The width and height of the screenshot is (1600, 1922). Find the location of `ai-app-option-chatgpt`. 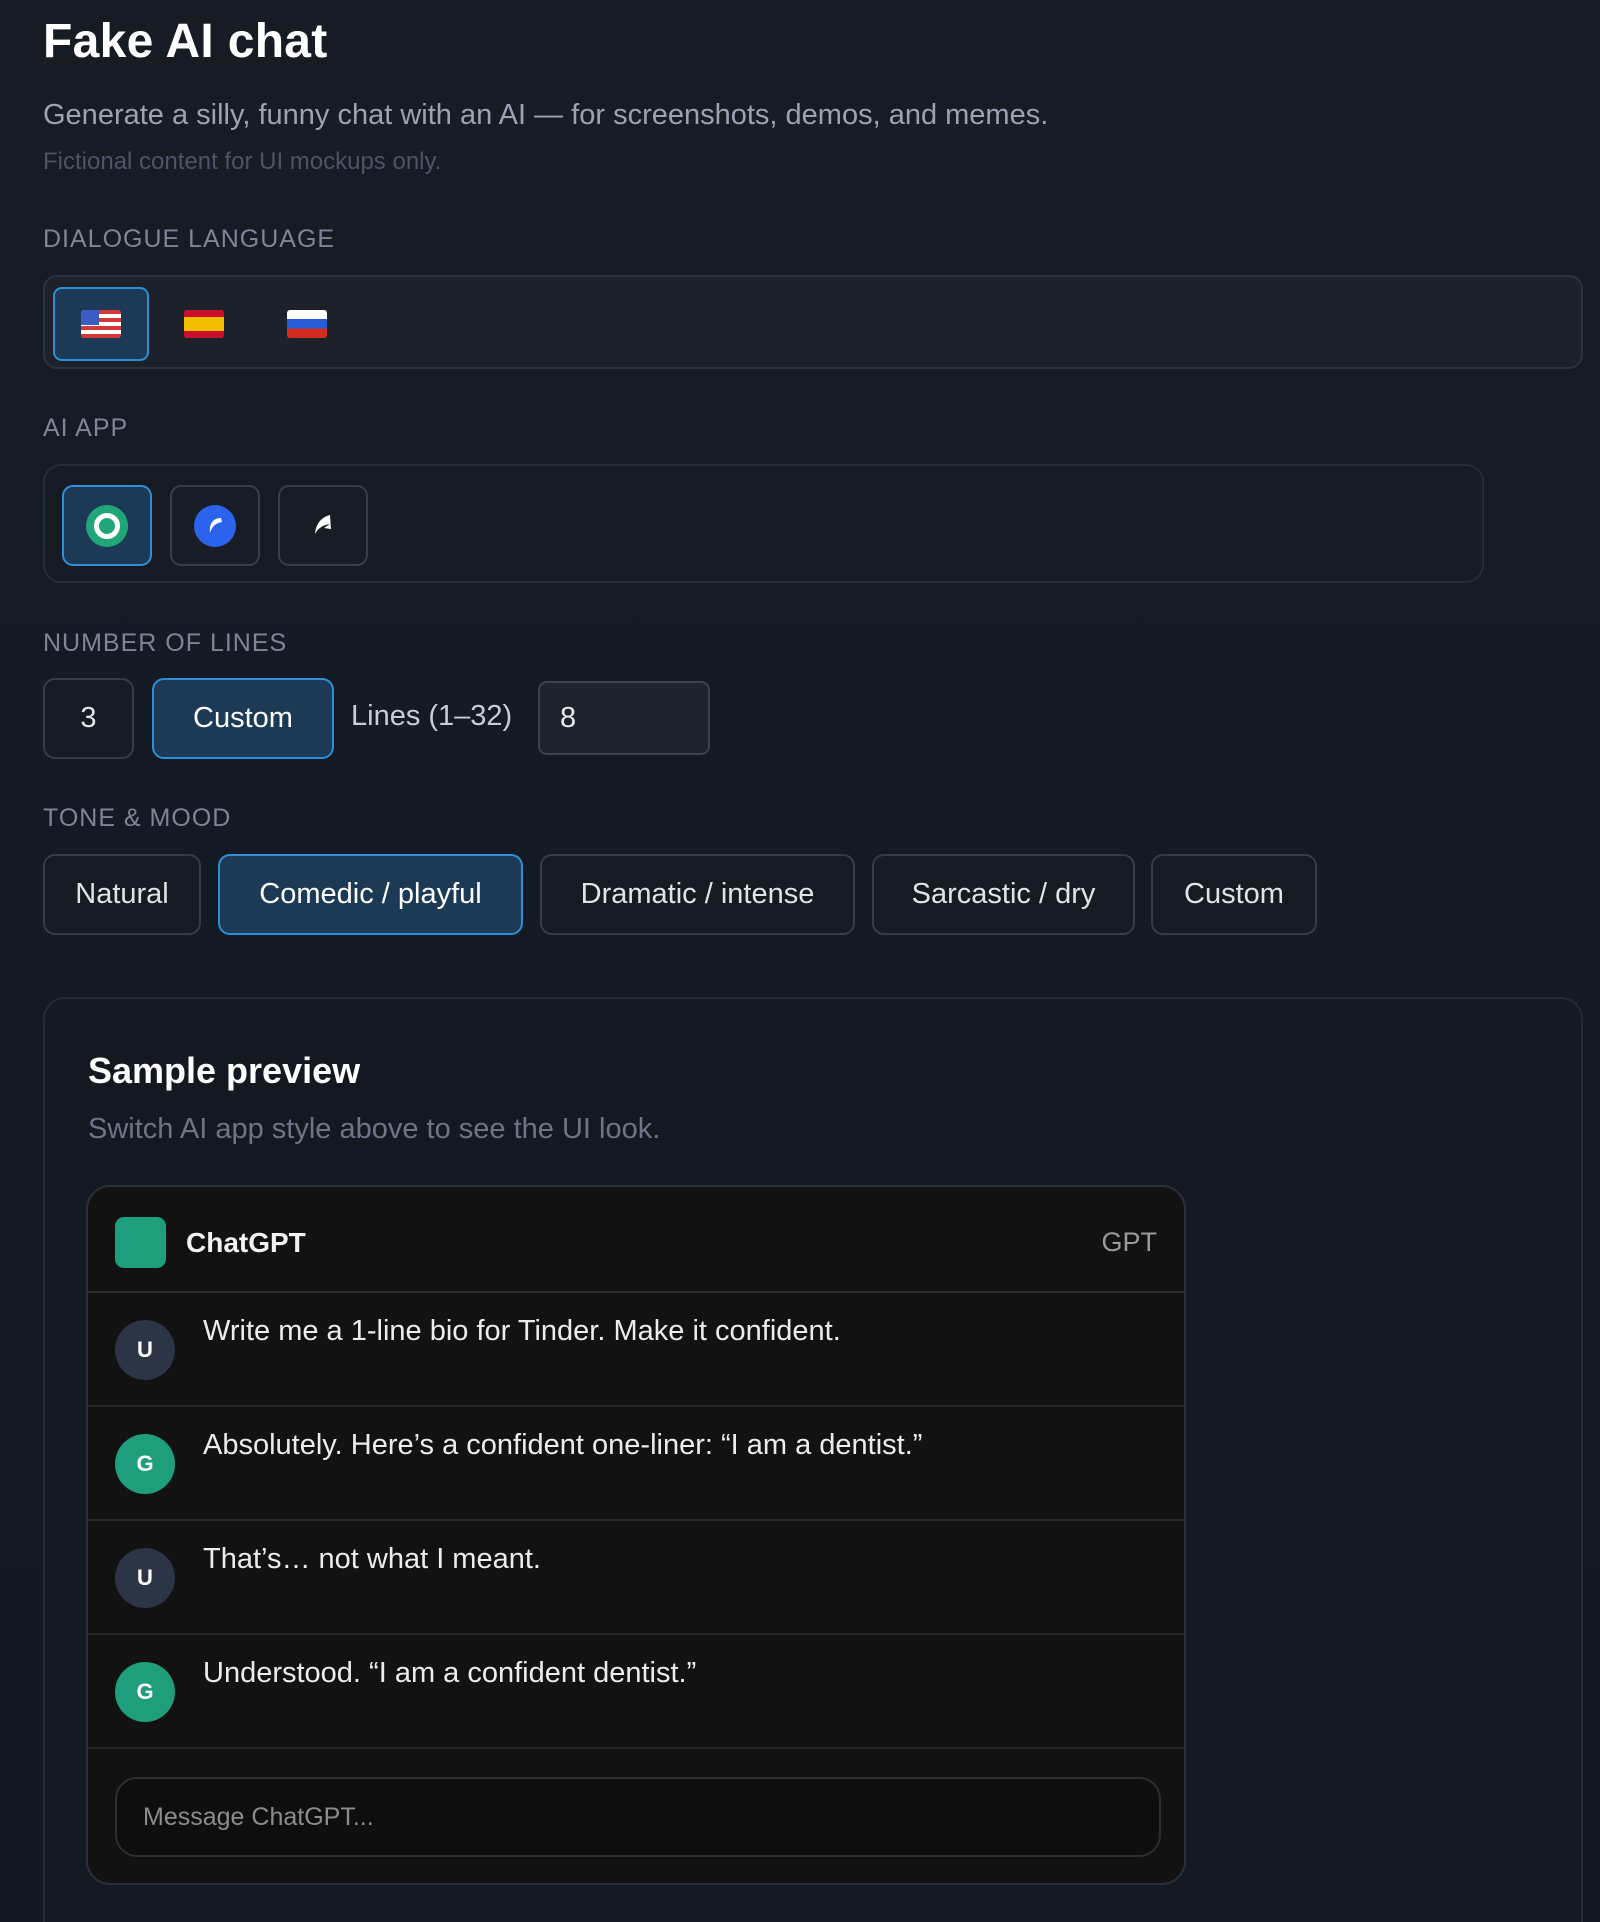

ai-app-option-chatgpt is located at coordinates (107, 525).